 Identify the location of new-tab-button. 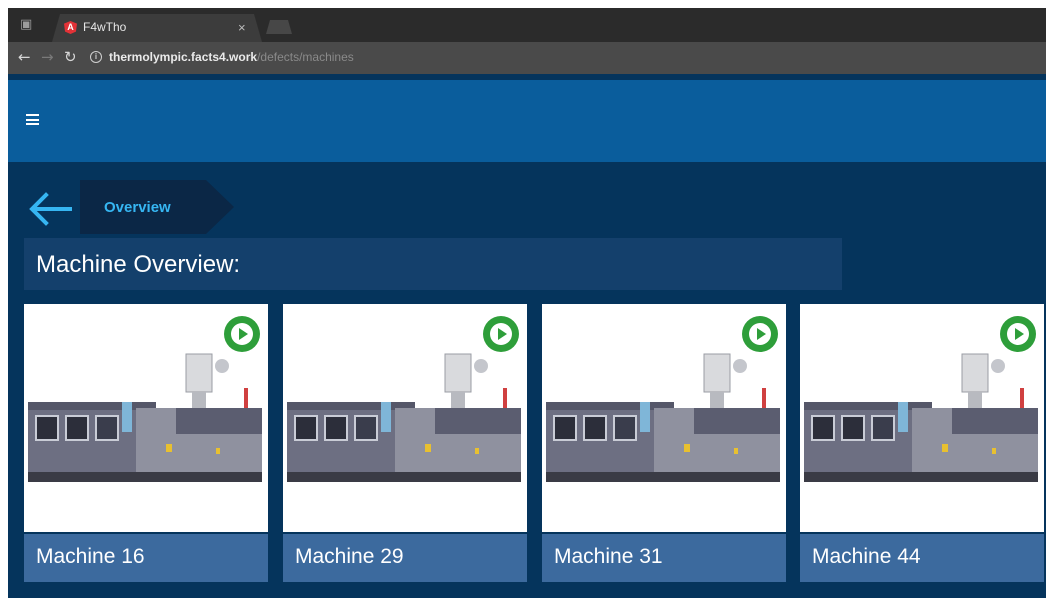
(279, 27).